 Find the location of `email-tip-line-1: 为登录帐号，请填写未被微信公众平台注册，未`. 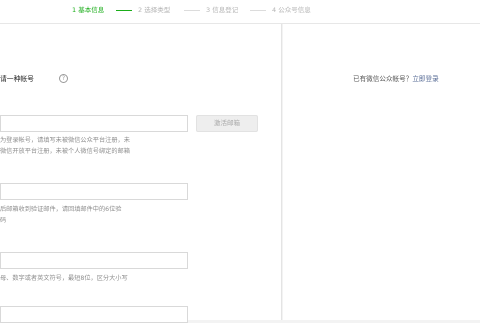

email-tip-line-1: 为登录帐号，请填写未被微信公众平台注册，未 is located at coordinates (65, 140).